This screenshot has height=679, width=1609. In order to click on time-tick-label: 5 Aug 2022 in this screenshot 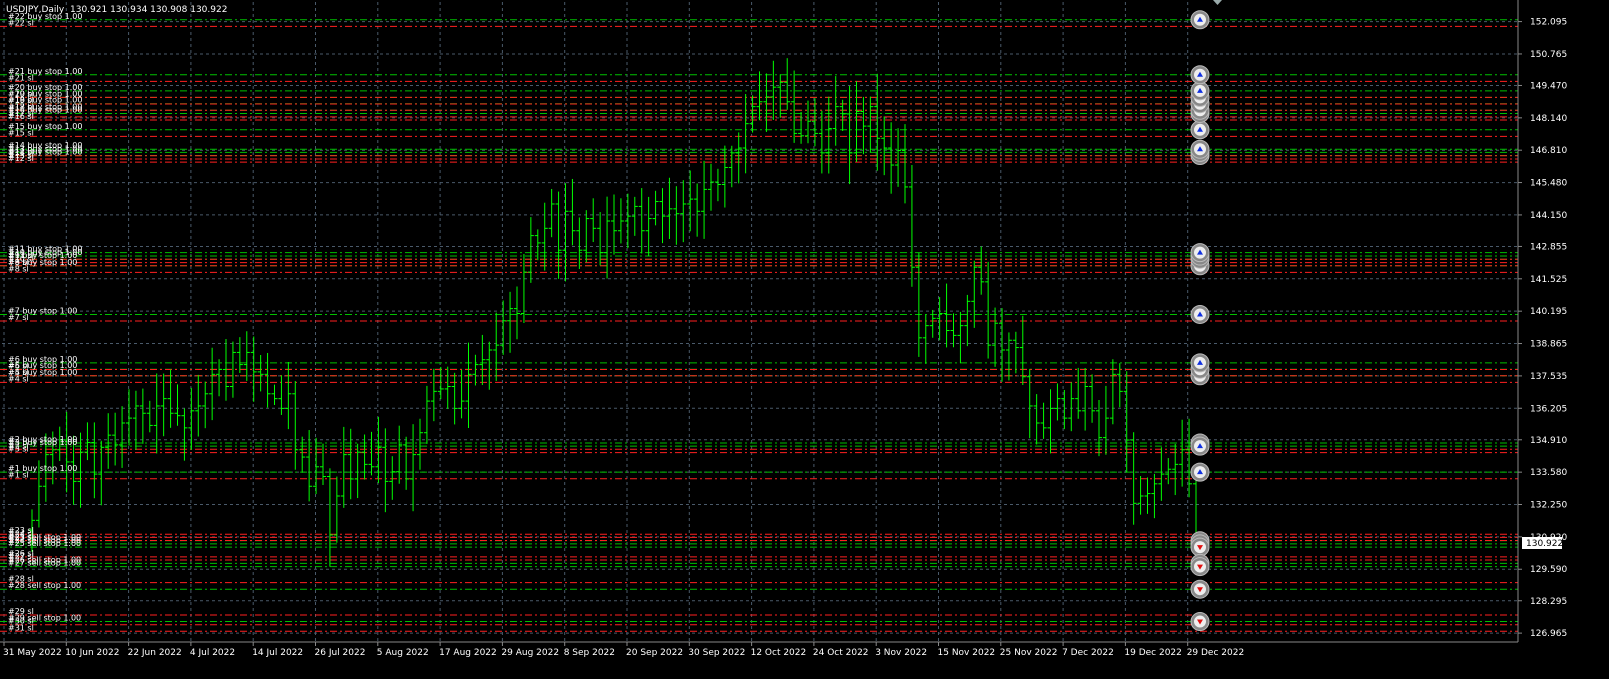, I will do `click(403, 653)`.